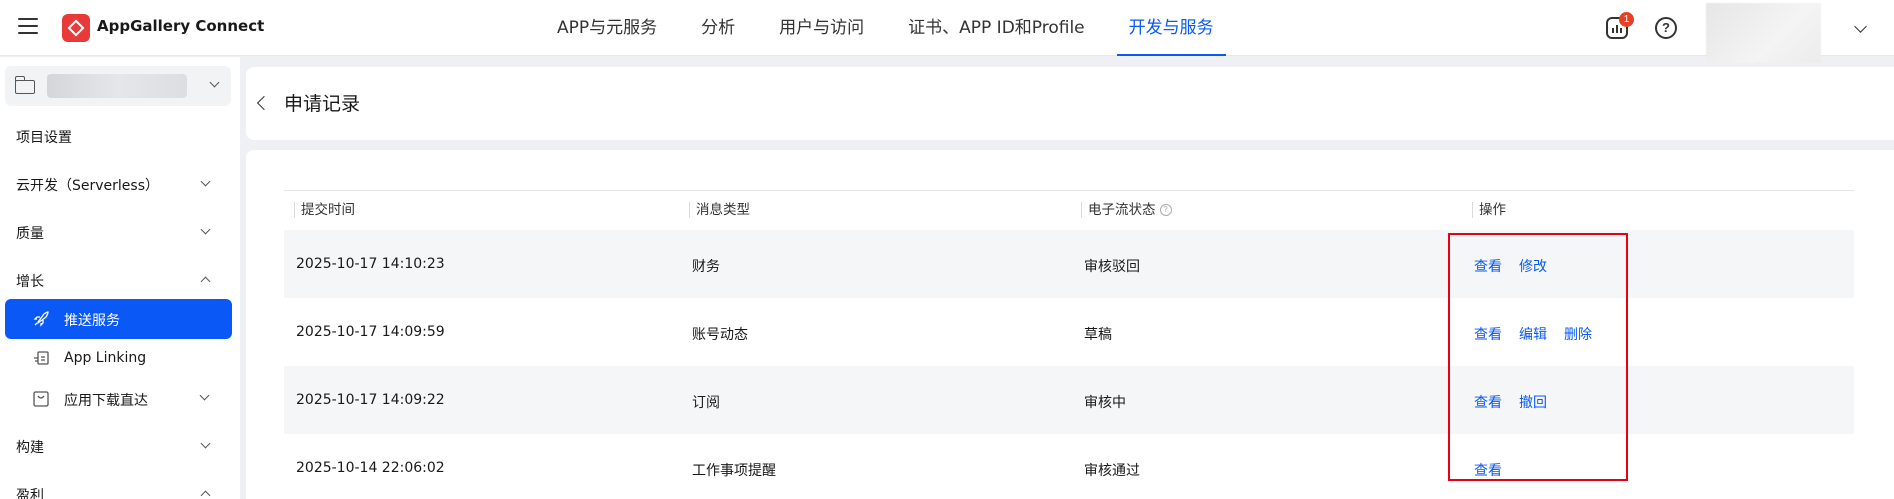 The height and width of the screenshot is (499, 1894). Describe the element at coordinates (264, 103) in the screenshot. I see `back-icon` at that location.